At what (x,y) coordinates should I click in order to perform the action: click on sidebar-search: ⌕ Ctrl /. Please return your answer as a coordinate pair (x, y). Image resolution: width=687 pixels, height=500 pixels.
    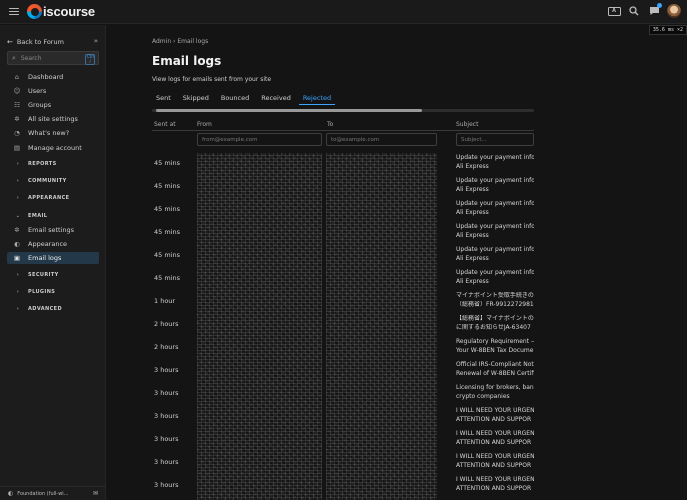
    Looking at the image, I should click on (53, 58).